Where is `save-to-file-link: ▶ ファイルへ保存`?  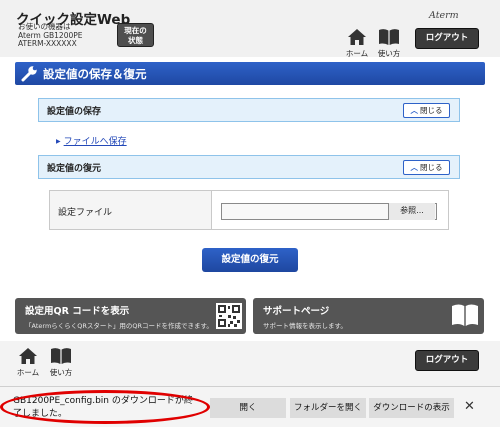 save-to-file-link: ▶ ファイルへ保存 is located at coordinates (91, 140).